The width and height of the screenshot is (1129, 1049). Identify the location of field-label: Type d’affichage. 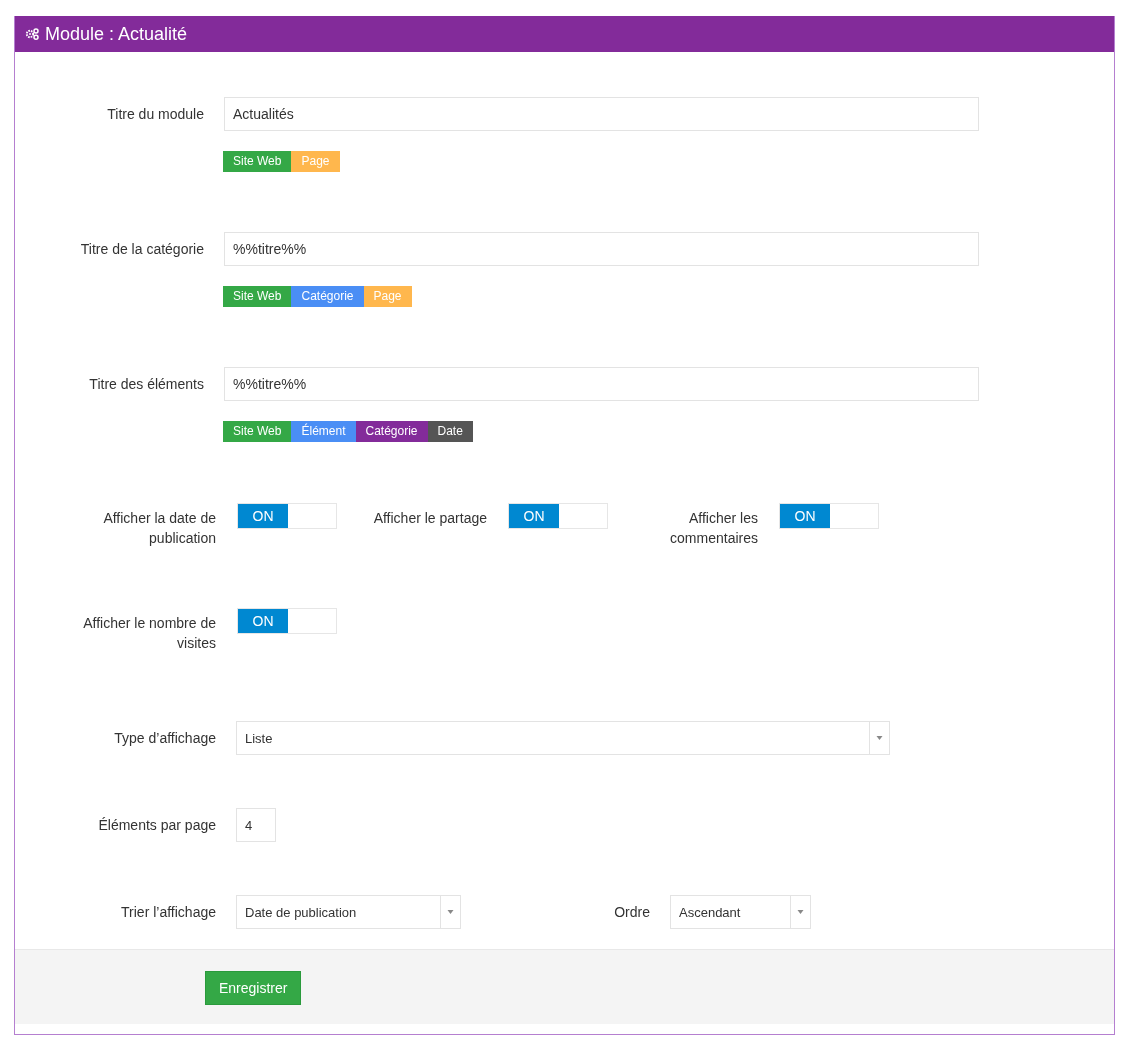
(164, 738).